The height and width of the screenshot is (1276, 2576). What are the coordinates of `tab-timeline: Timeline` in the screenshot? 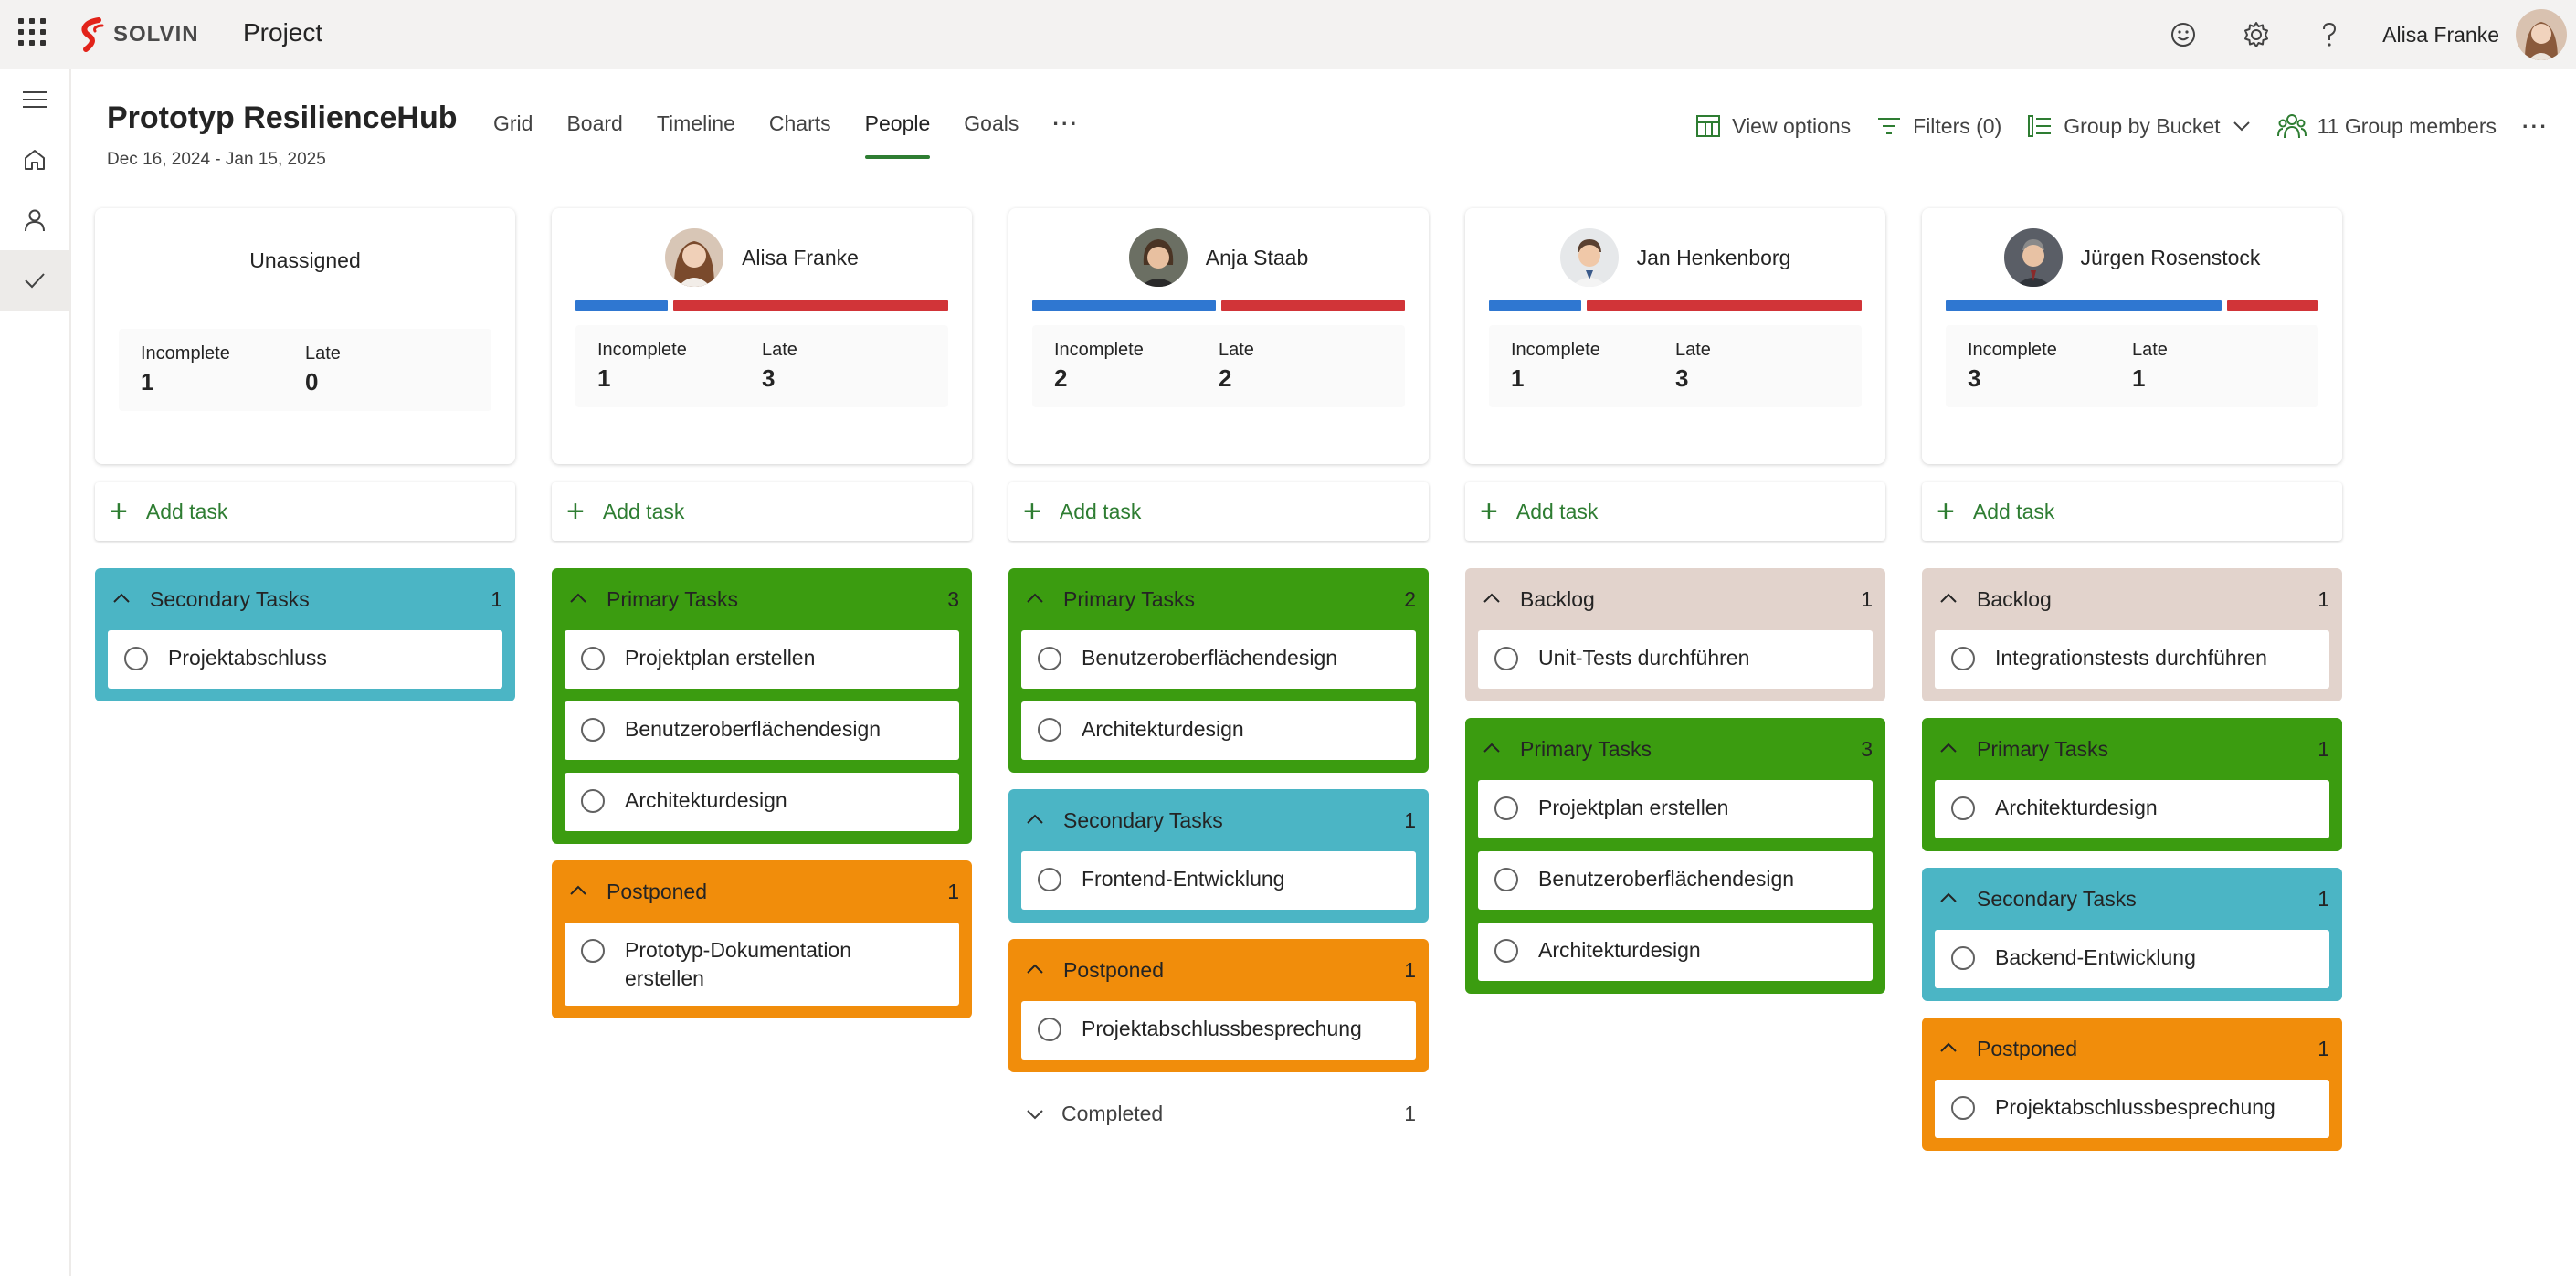 It's located at (696, 133).